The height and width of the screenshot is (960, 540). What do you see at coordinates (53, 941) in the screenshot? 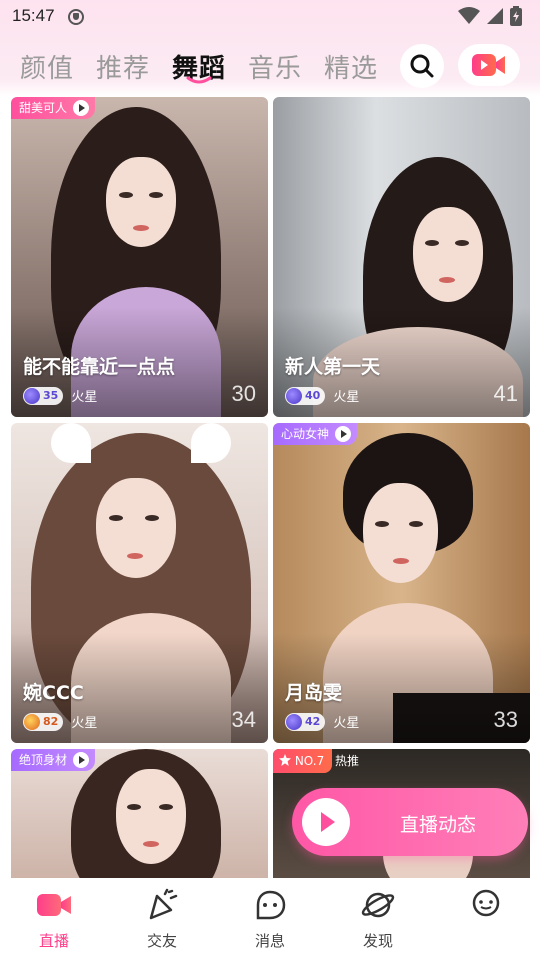
I see `nav-label: 直播` at bounding box center [53, 941].